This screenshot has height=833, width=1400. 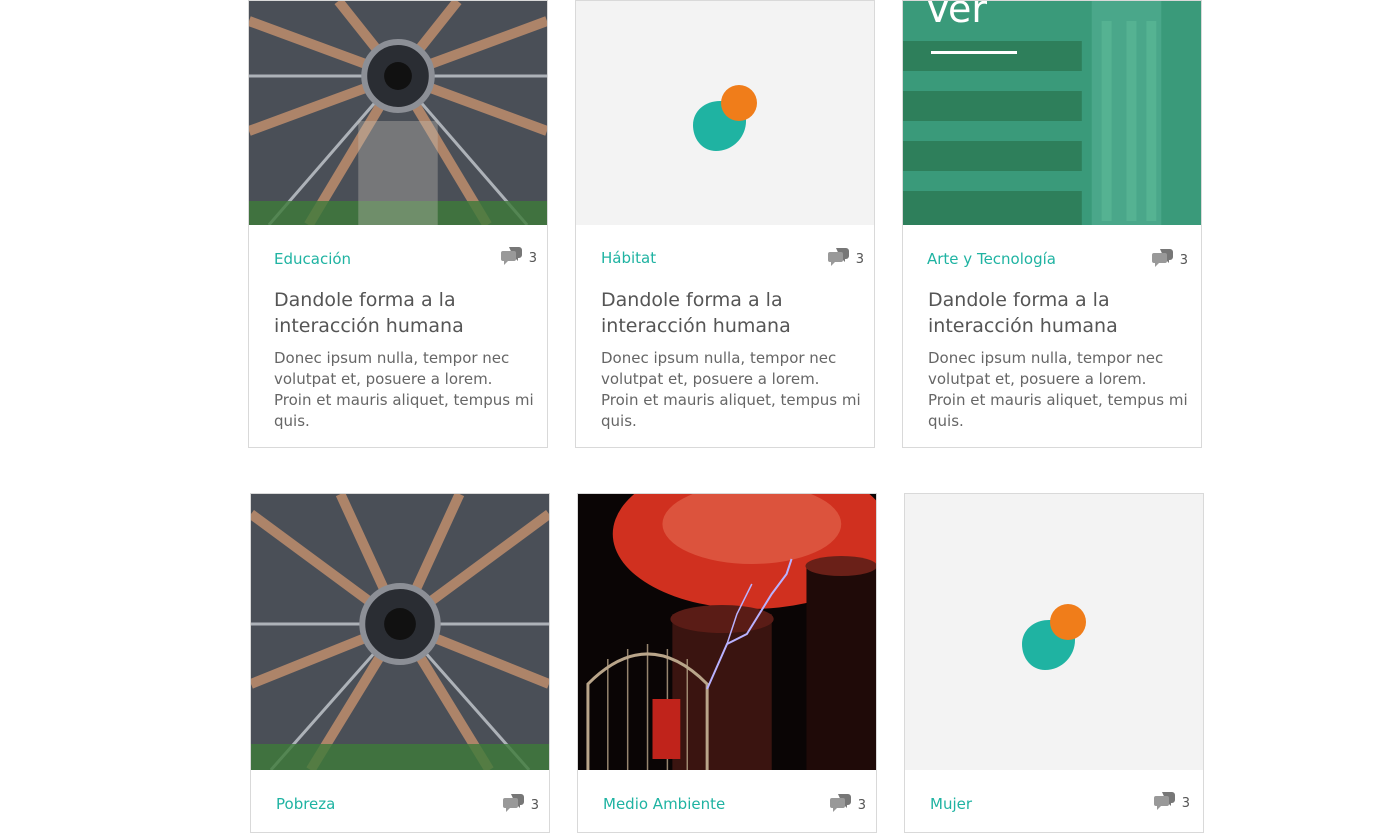 I want to click on category-label: Arte y Tecnología, so click(x=991, y=259).